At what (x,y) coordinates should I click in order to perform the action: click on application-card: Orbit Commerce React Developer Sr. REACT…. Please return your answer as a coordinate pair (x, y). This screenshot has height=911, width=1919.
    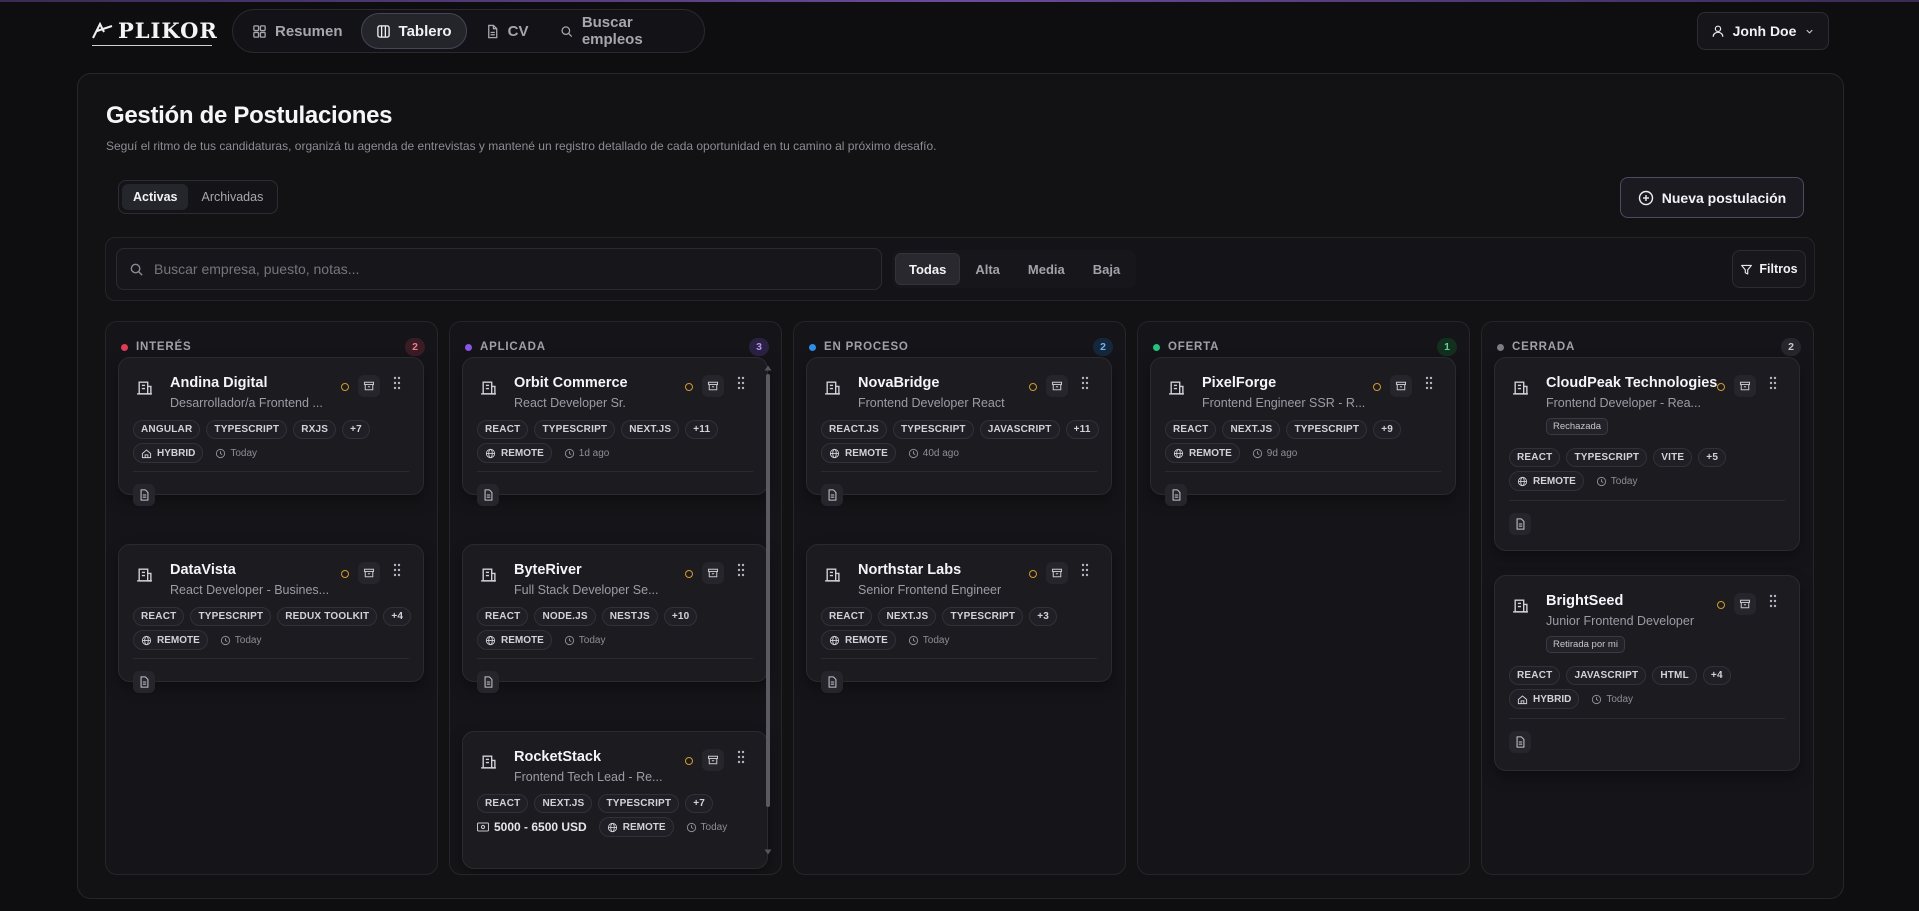
    Looking at the image, I should click on (615, 431).